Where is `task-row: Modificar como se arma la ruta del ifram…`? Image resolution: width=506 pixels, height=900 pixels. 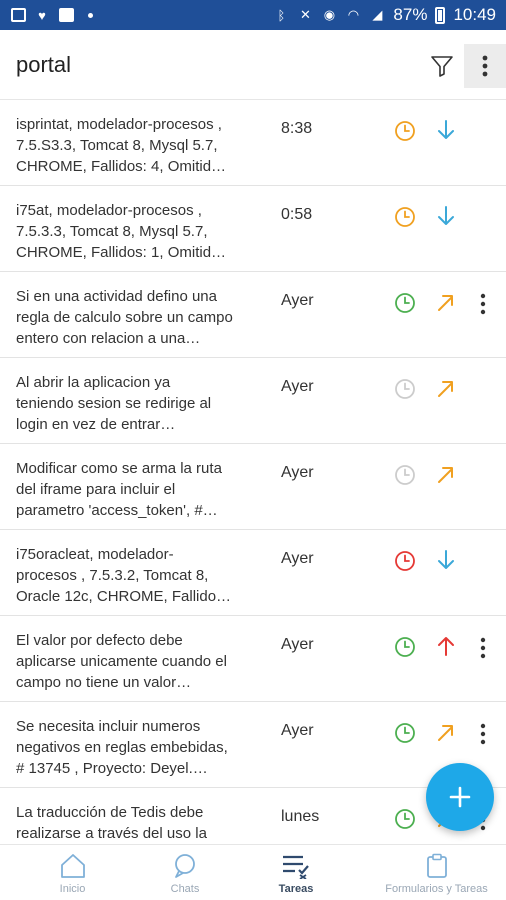
task-row: Modificar como se arma la ruta del ifram… is located at coordinates (253, 487).